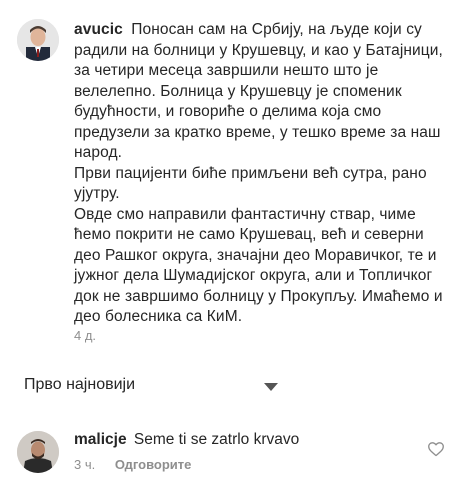  Describe the element at coordinates (216, 439) in the screenshot. I see `reply-comment-text: Seme ti se zatrlo krvavo` at that location.